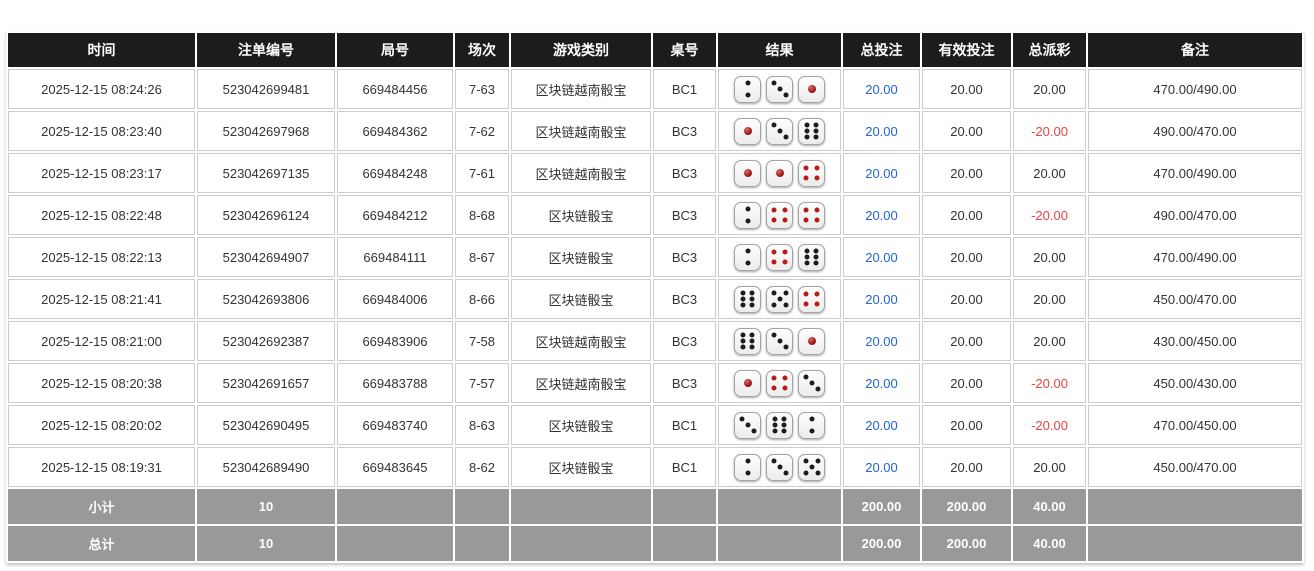  I want to click on footer-cell-subtotal-round_id, so click(395, 506).